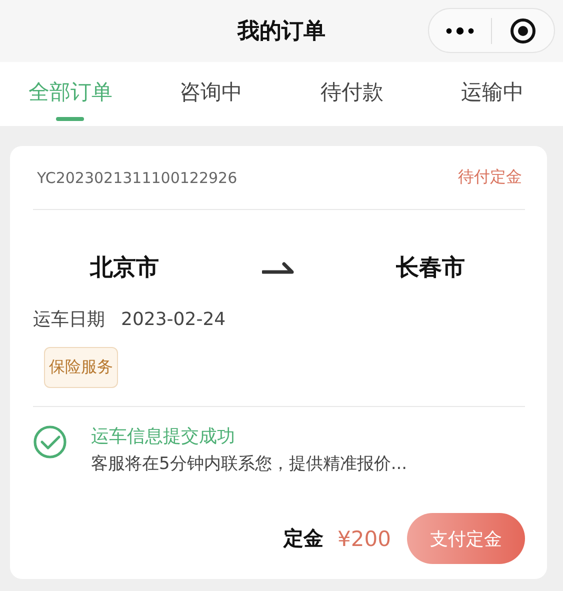  I want to click on tab: 咨询中, so click(211, 94).